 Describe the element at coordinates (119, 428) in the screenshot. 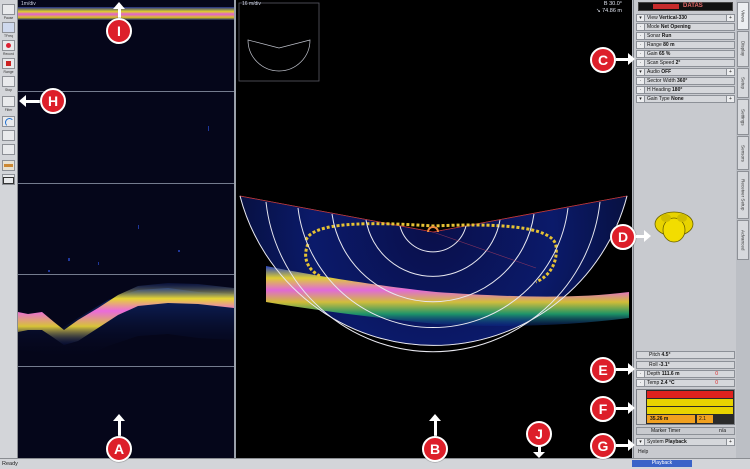

I see `arrow-a-shaft` at that location.